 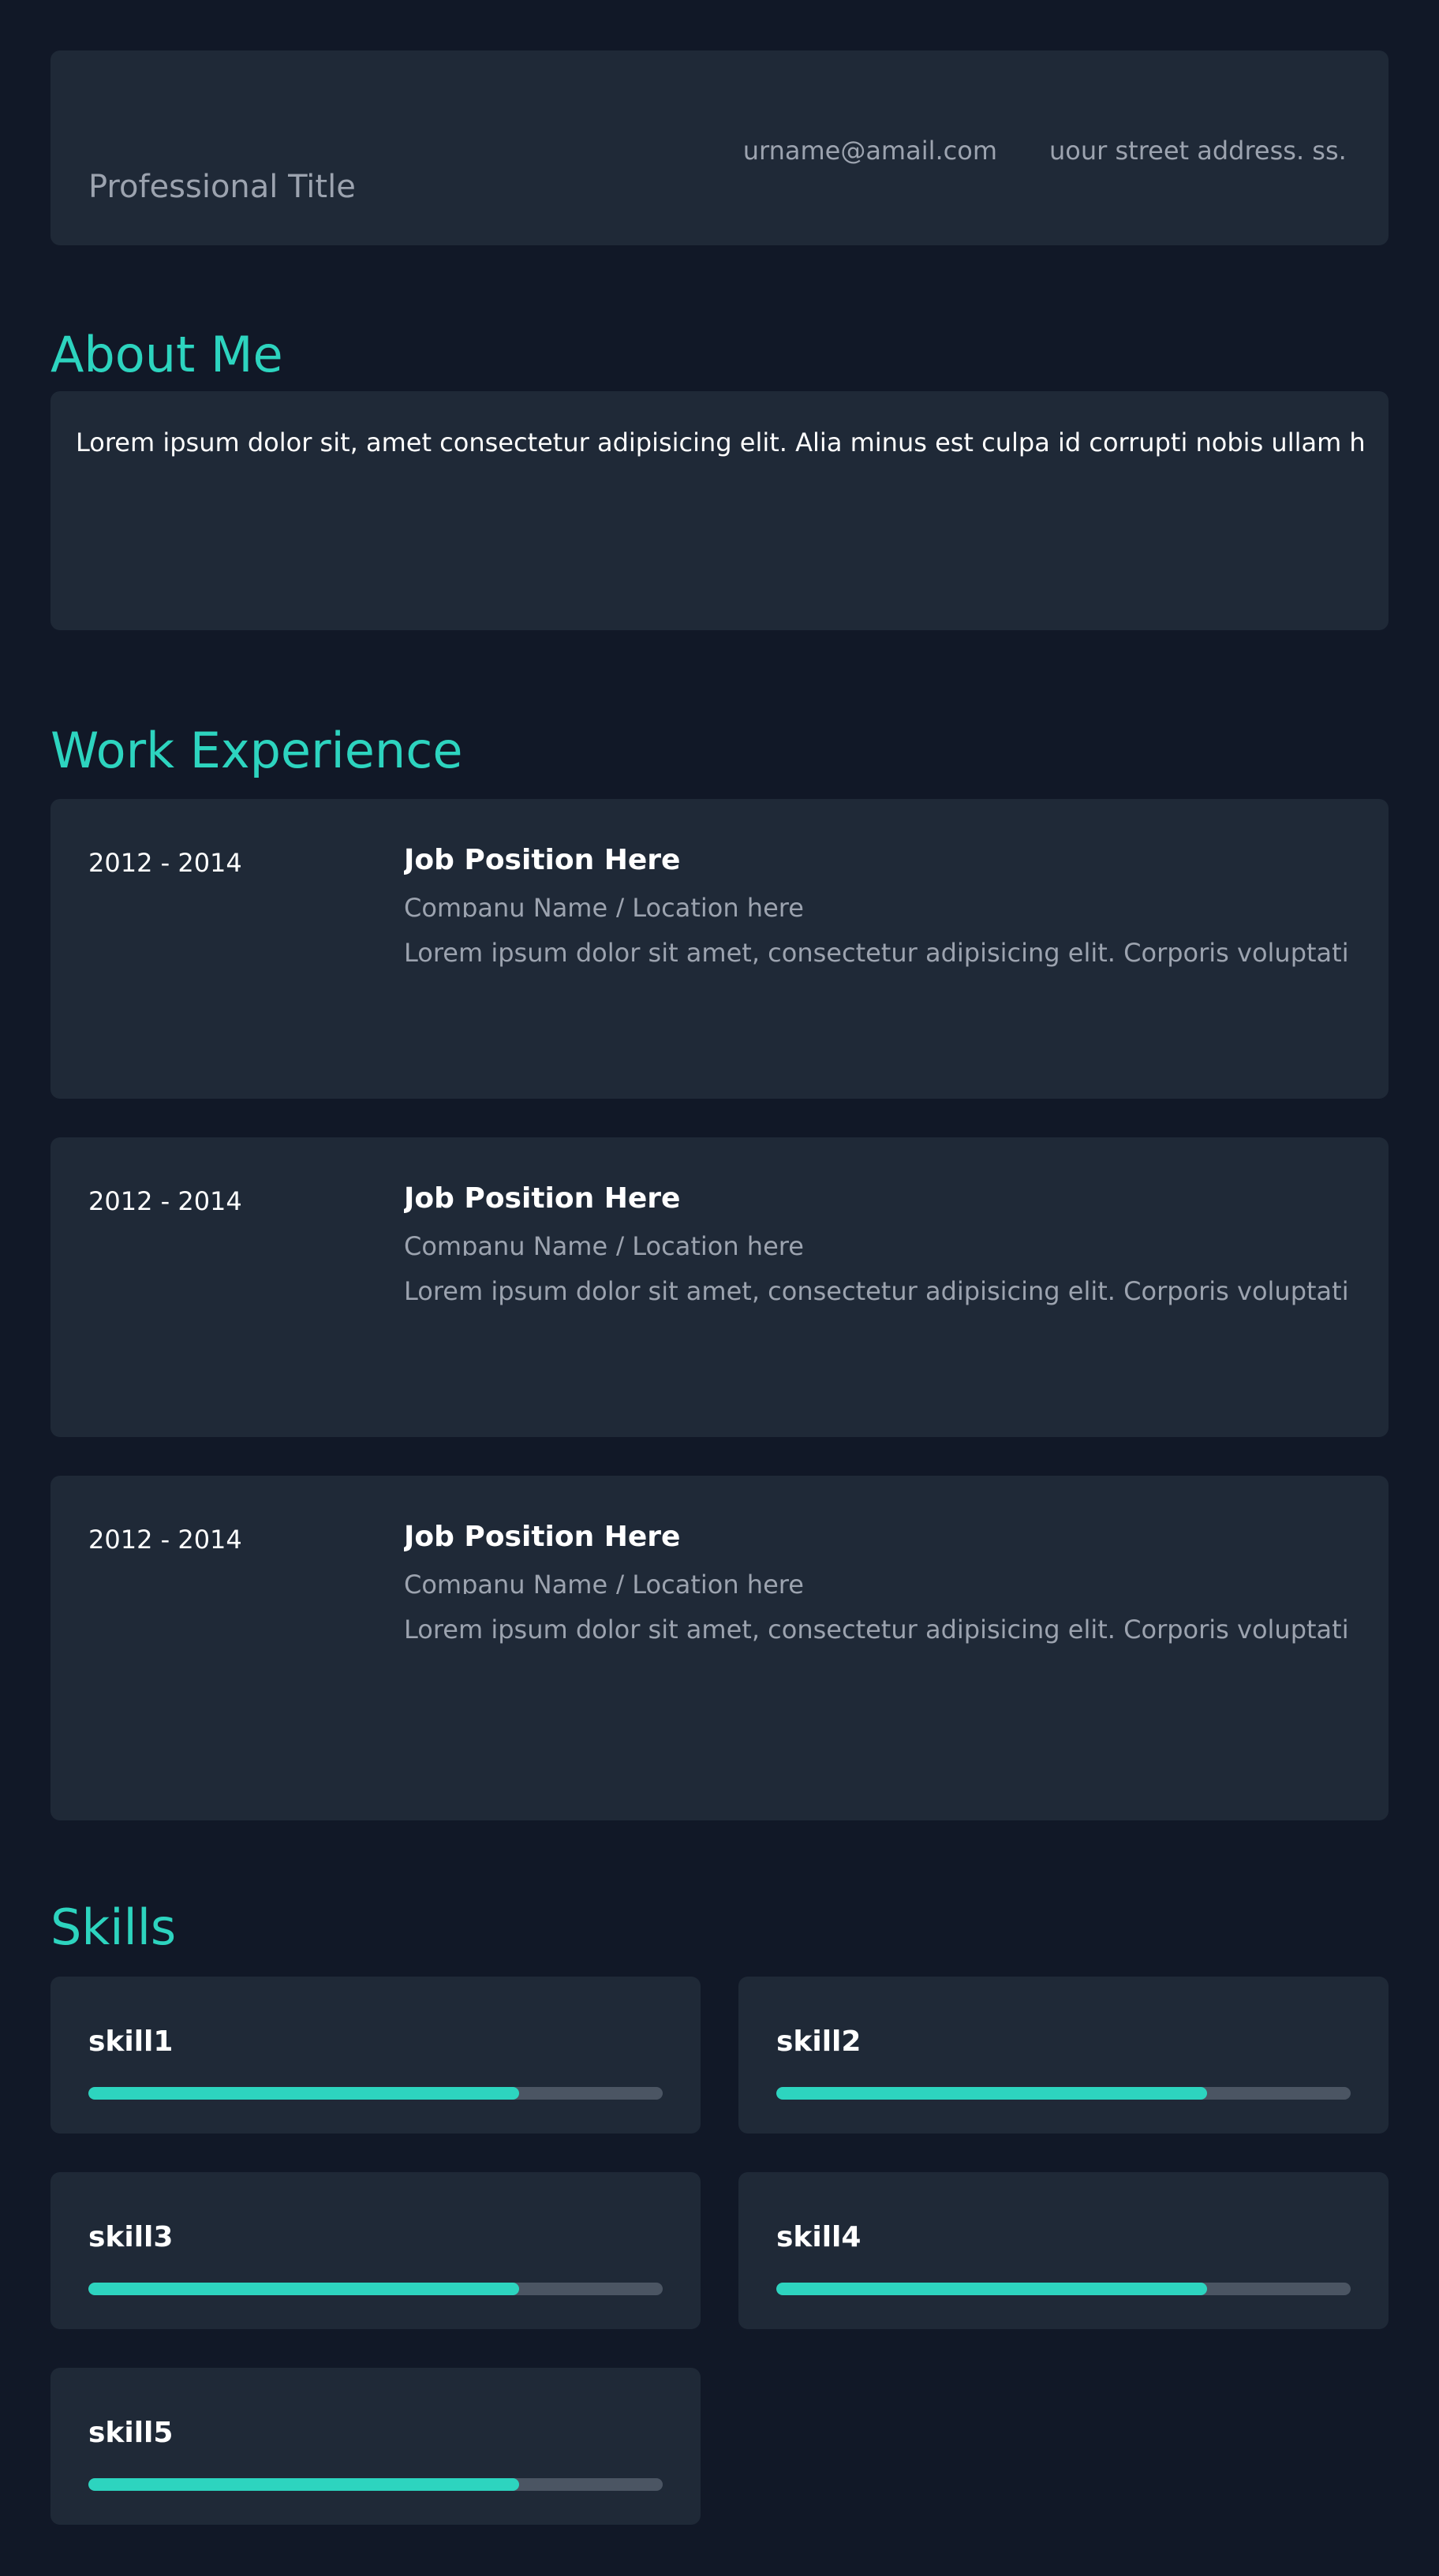 What do you see at coordinates (819, 2041) in the screenshot?
I see `skill-name: skill2` at bounding box center [819, 2041].